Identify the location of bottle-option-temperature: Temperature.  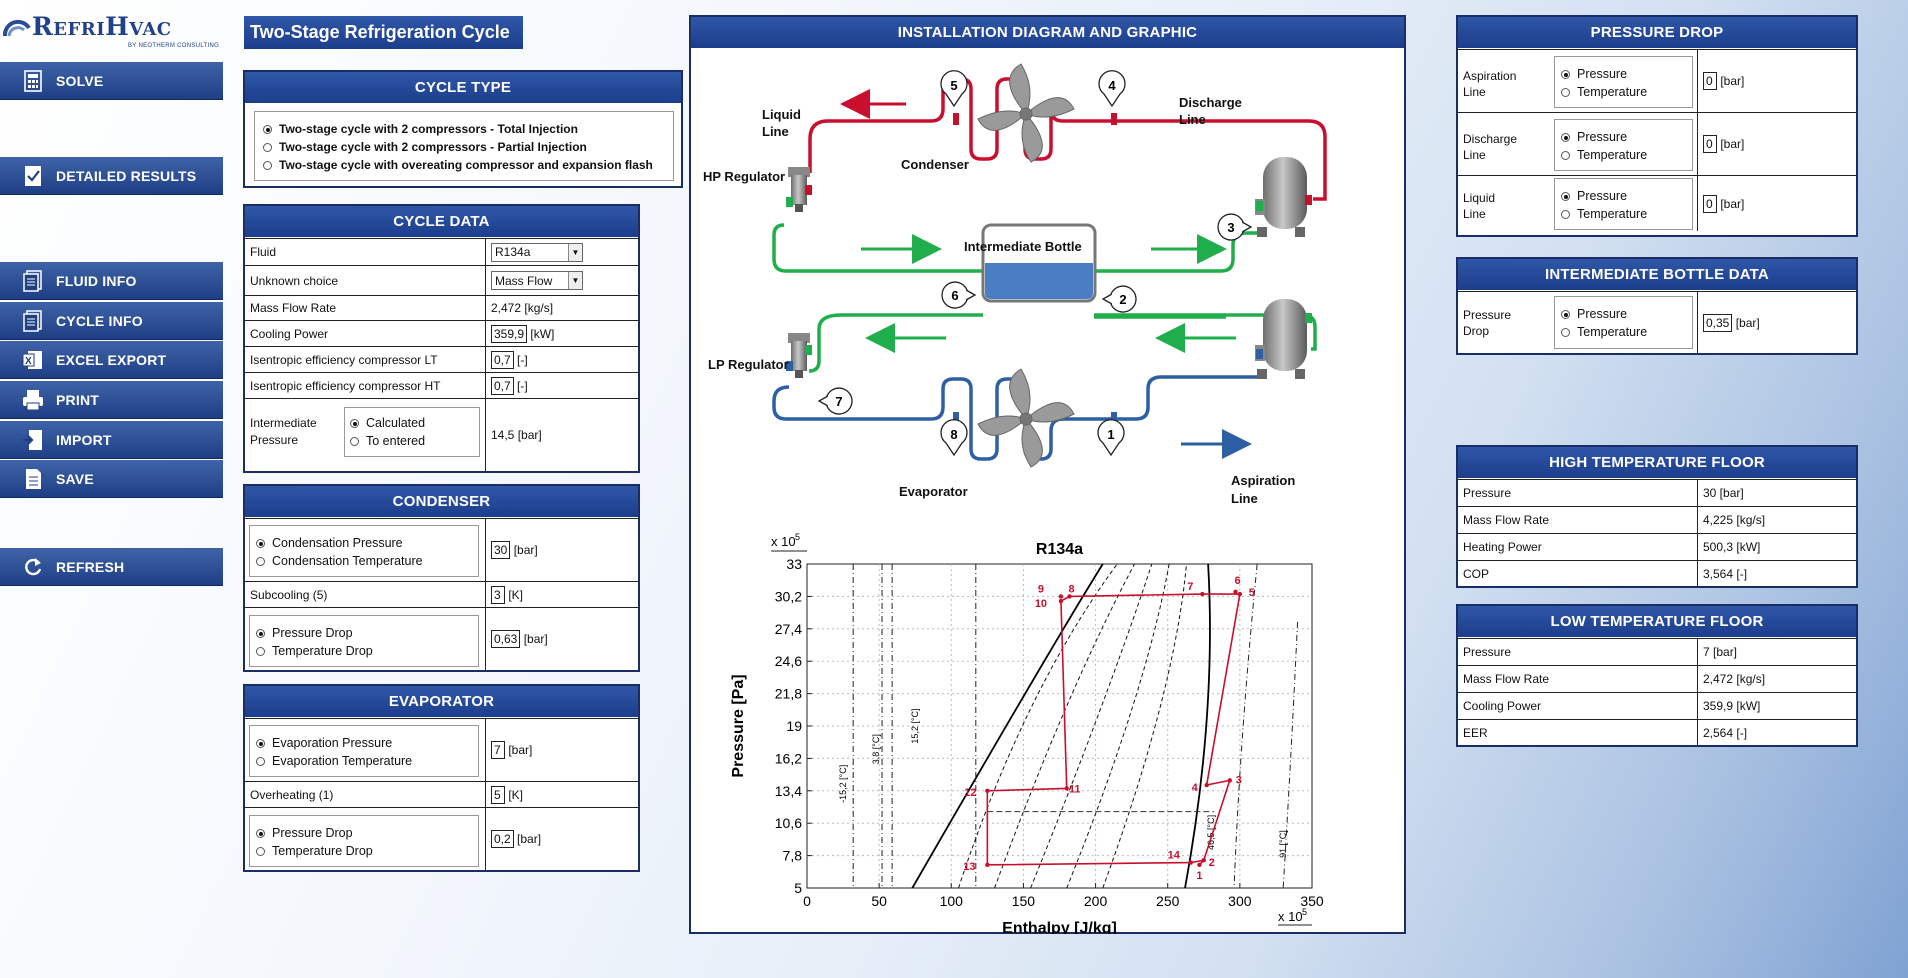
(1626, 332).